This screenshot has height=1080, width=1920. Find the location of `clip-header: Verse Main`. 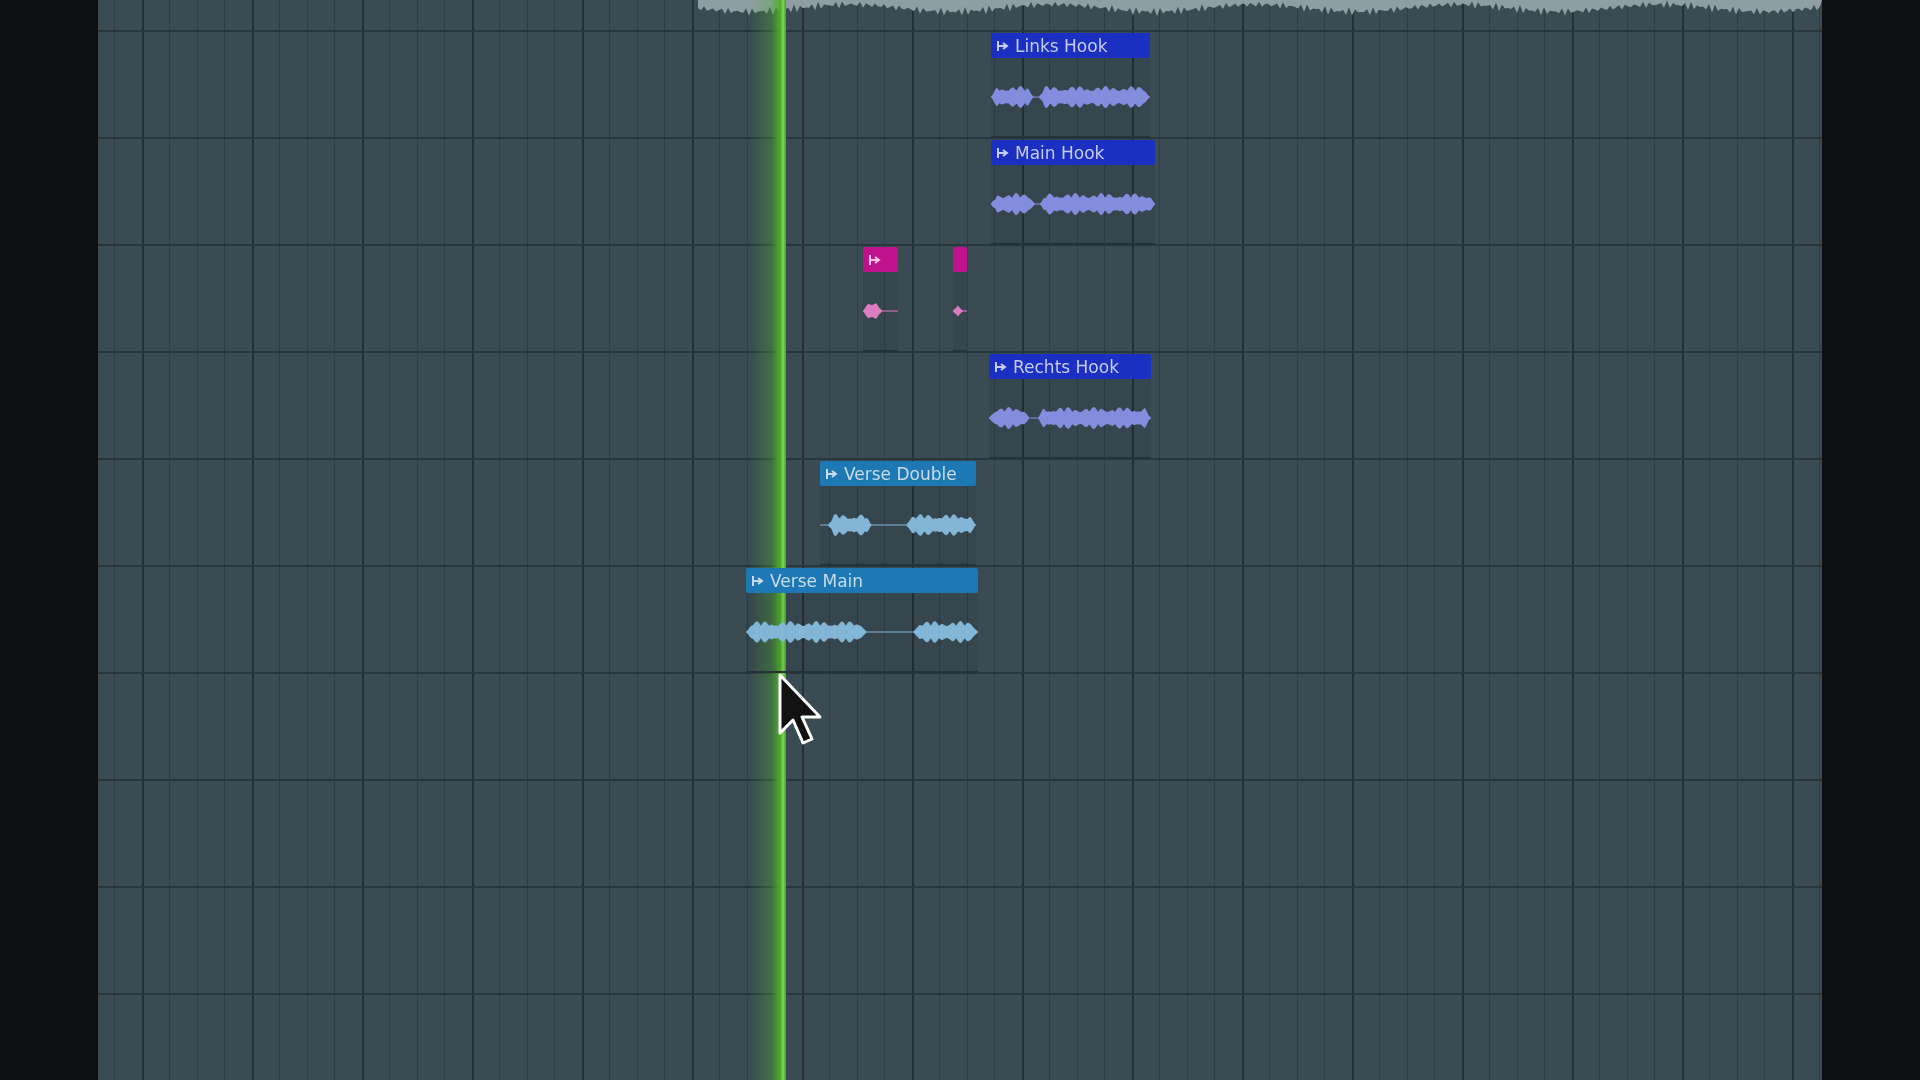

clip-header: Verse Main is located at coordinates (862, 580).